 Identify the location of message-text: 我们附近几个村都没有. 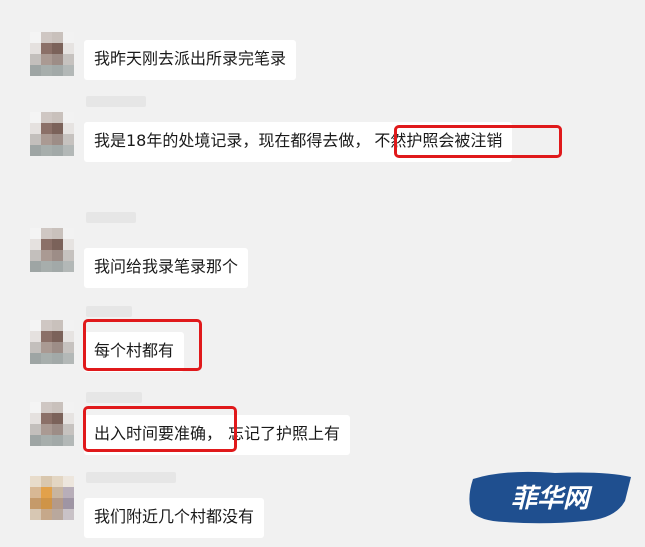
(174, 516).